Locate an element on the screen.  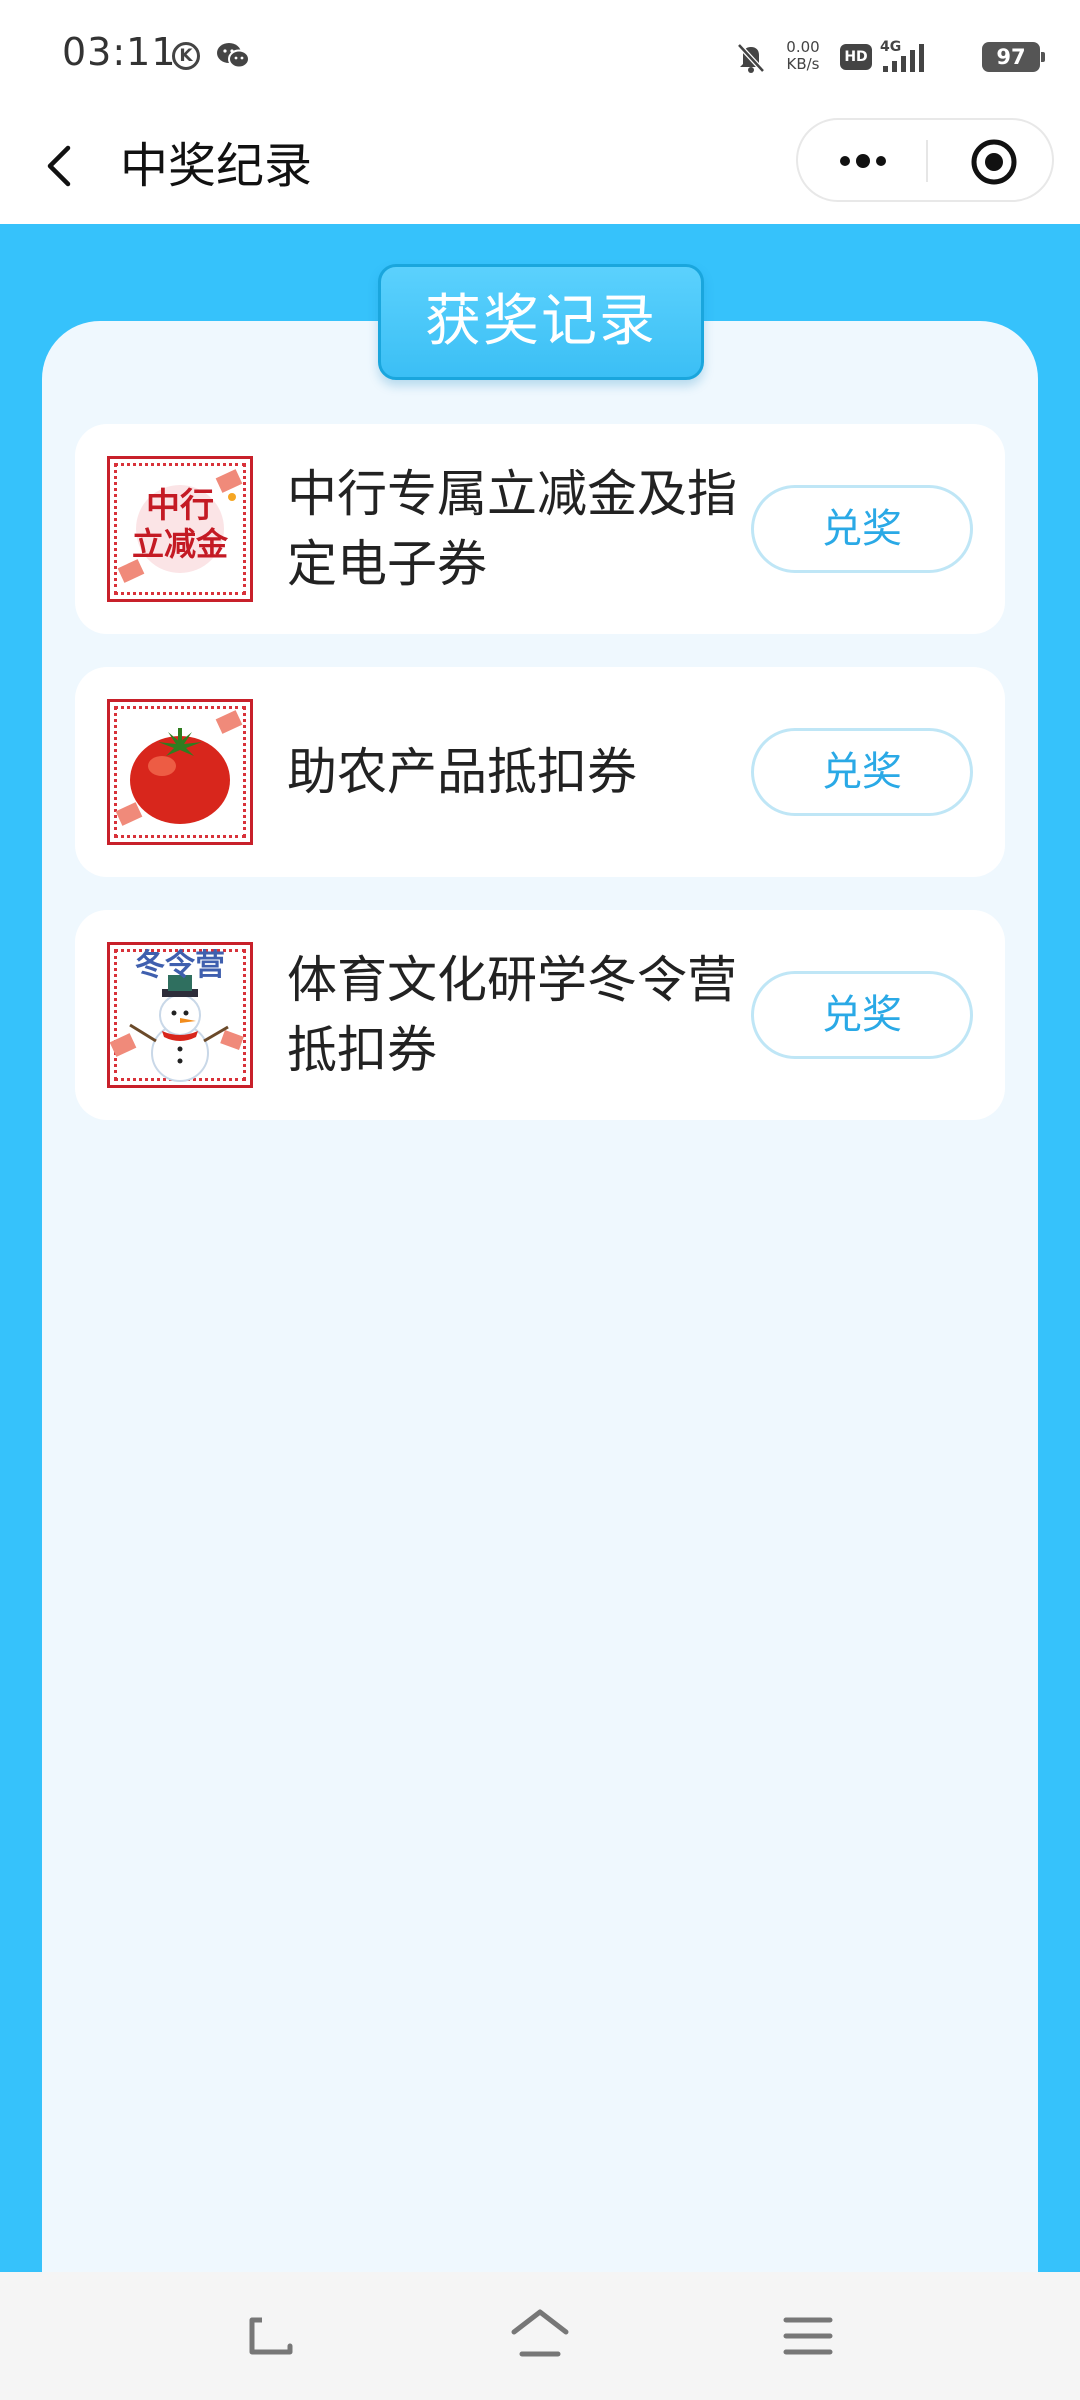
capsule-divider is located at coordinates (927, 161).